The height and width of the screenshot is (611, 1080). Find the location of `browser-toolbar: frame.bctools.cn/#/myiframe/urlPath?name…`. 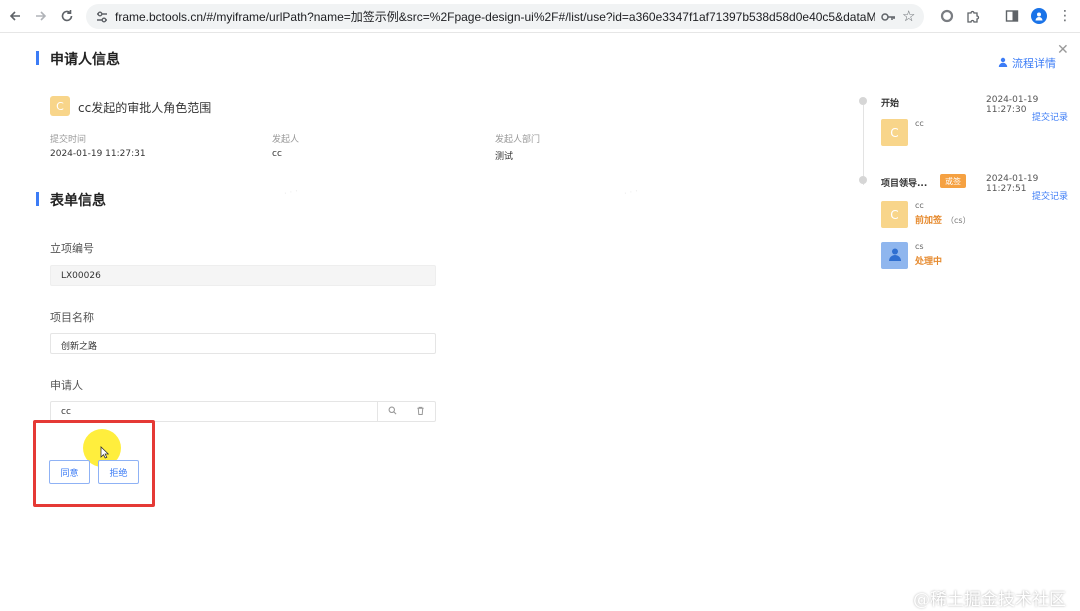

browser-toolbar: frame.bctools.cn/#/myiframe/urlPath?name… is located at coordinates (540, 16).